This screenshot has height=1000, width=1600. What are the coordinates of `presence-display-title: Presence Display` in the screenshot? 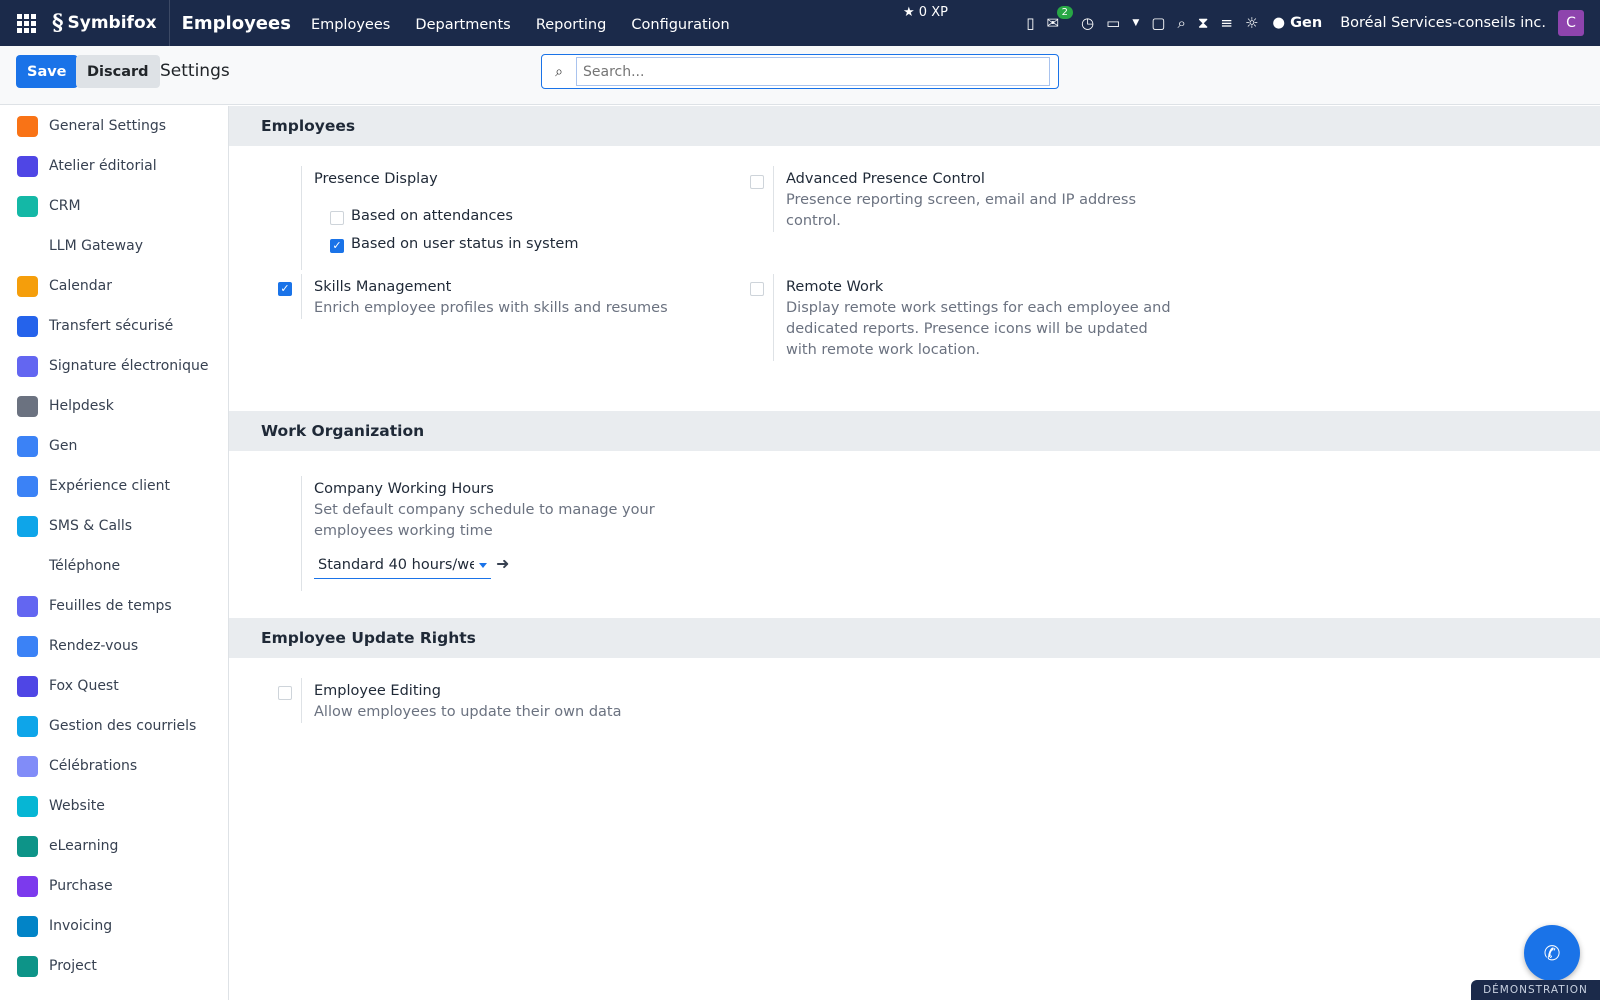 It's located at (376, 179).